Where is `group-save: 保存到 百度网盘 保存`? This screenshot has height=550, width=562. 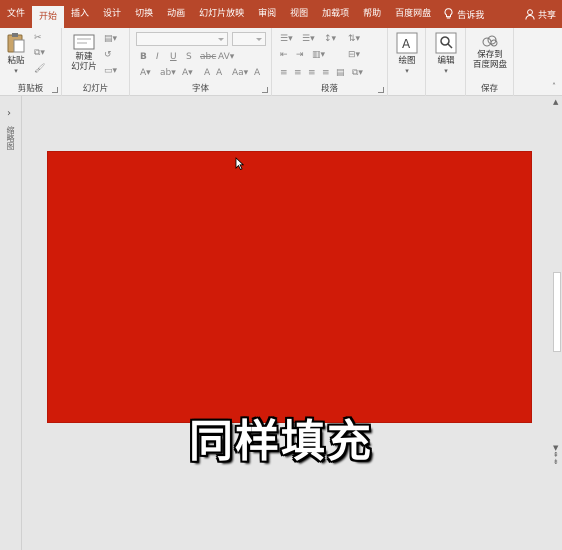 group-save: 保存到 百度网盘 保存 is located at coordinates (490, 62).